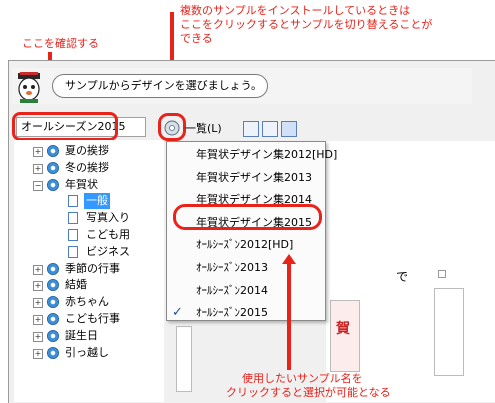 This screenshot has width=495, height=403. I want to click on tree-item-label: こども用, so click(108, 234).